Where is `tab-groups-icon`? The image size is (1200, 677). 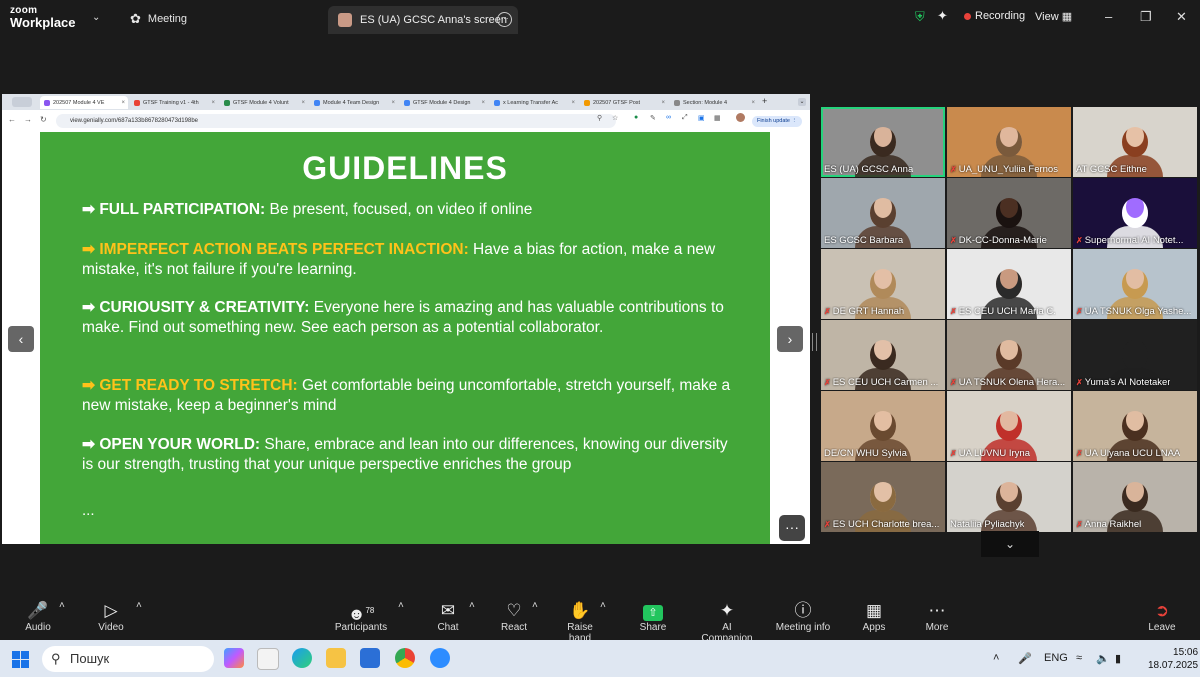 tab-groups-icon is located at coordinates (22, 102).